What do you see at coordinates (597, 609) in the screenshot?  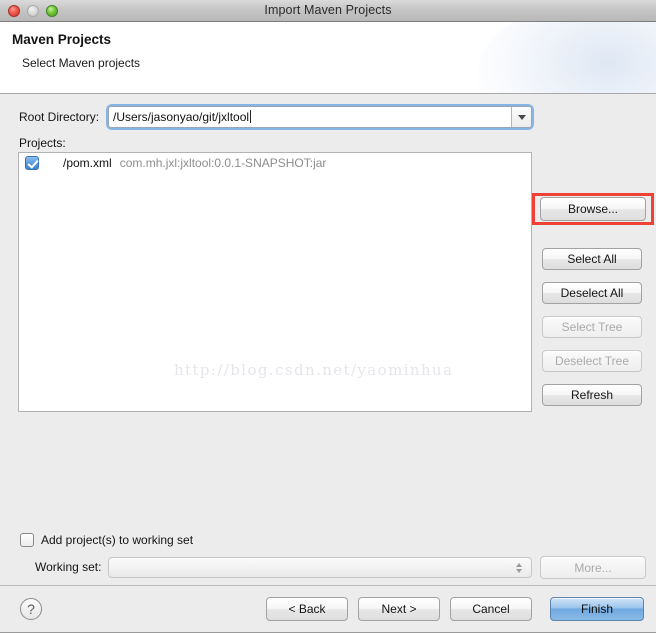 I see `finish-button: Finish` at bounding box center [597, 609].